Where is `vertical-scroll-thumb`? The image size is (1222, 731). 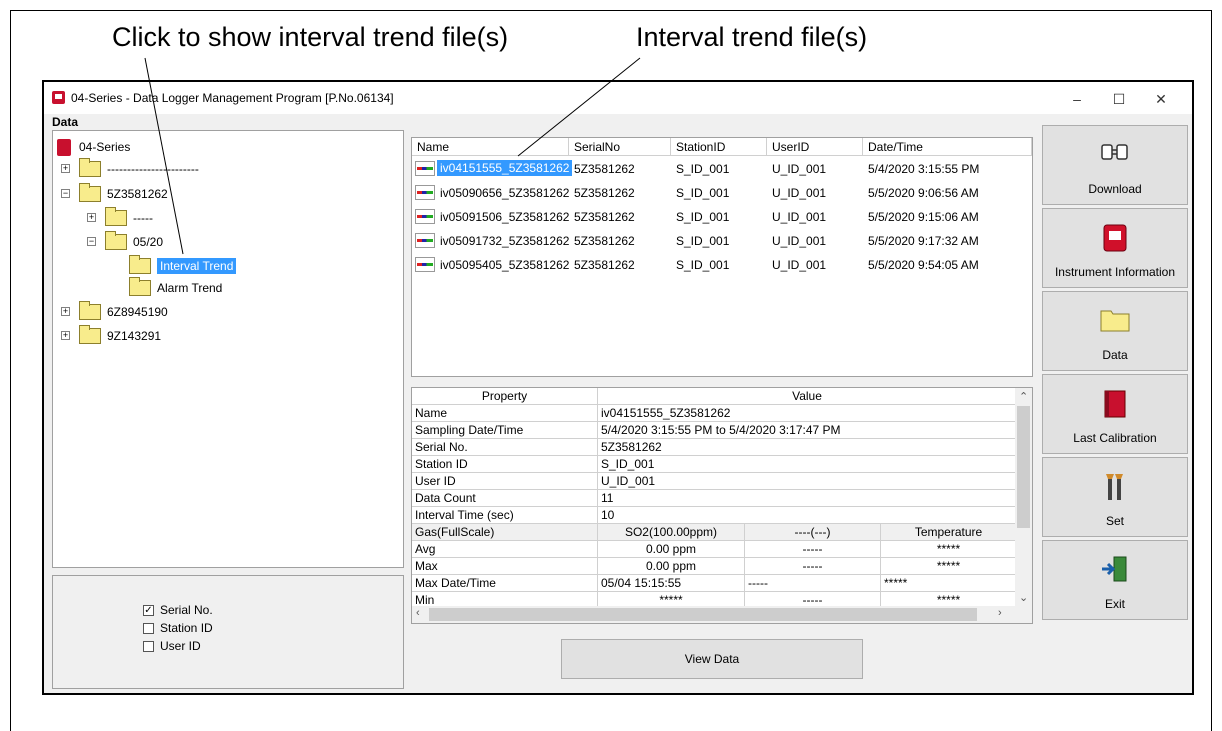
vertical-scroll-thumb is located at coordinates (1023, 467).